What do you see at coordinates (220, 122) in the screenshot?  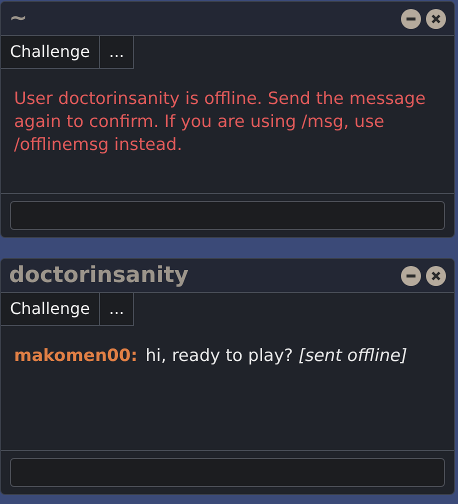 I see `error-message: User doctorinsanity is offline. Send the message again to confirm. If you are using /msg, use /offlinemsg instead.` at bounding box center [220, 122].